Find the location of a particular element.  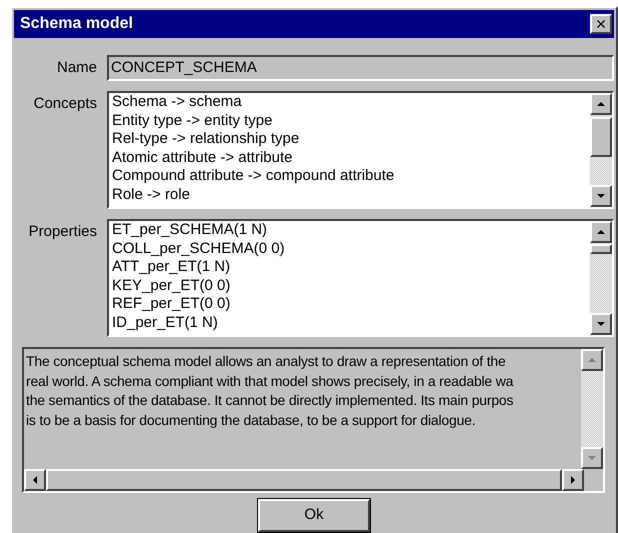

triangle-left-icon is located at coordinates (35, 480).